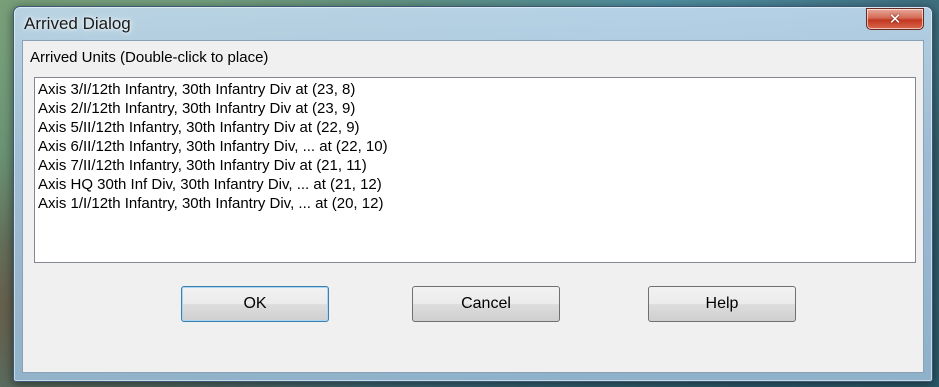 This screenshot has width=939, height=387. I want to click on close-button: ✕, so click(895, 19).